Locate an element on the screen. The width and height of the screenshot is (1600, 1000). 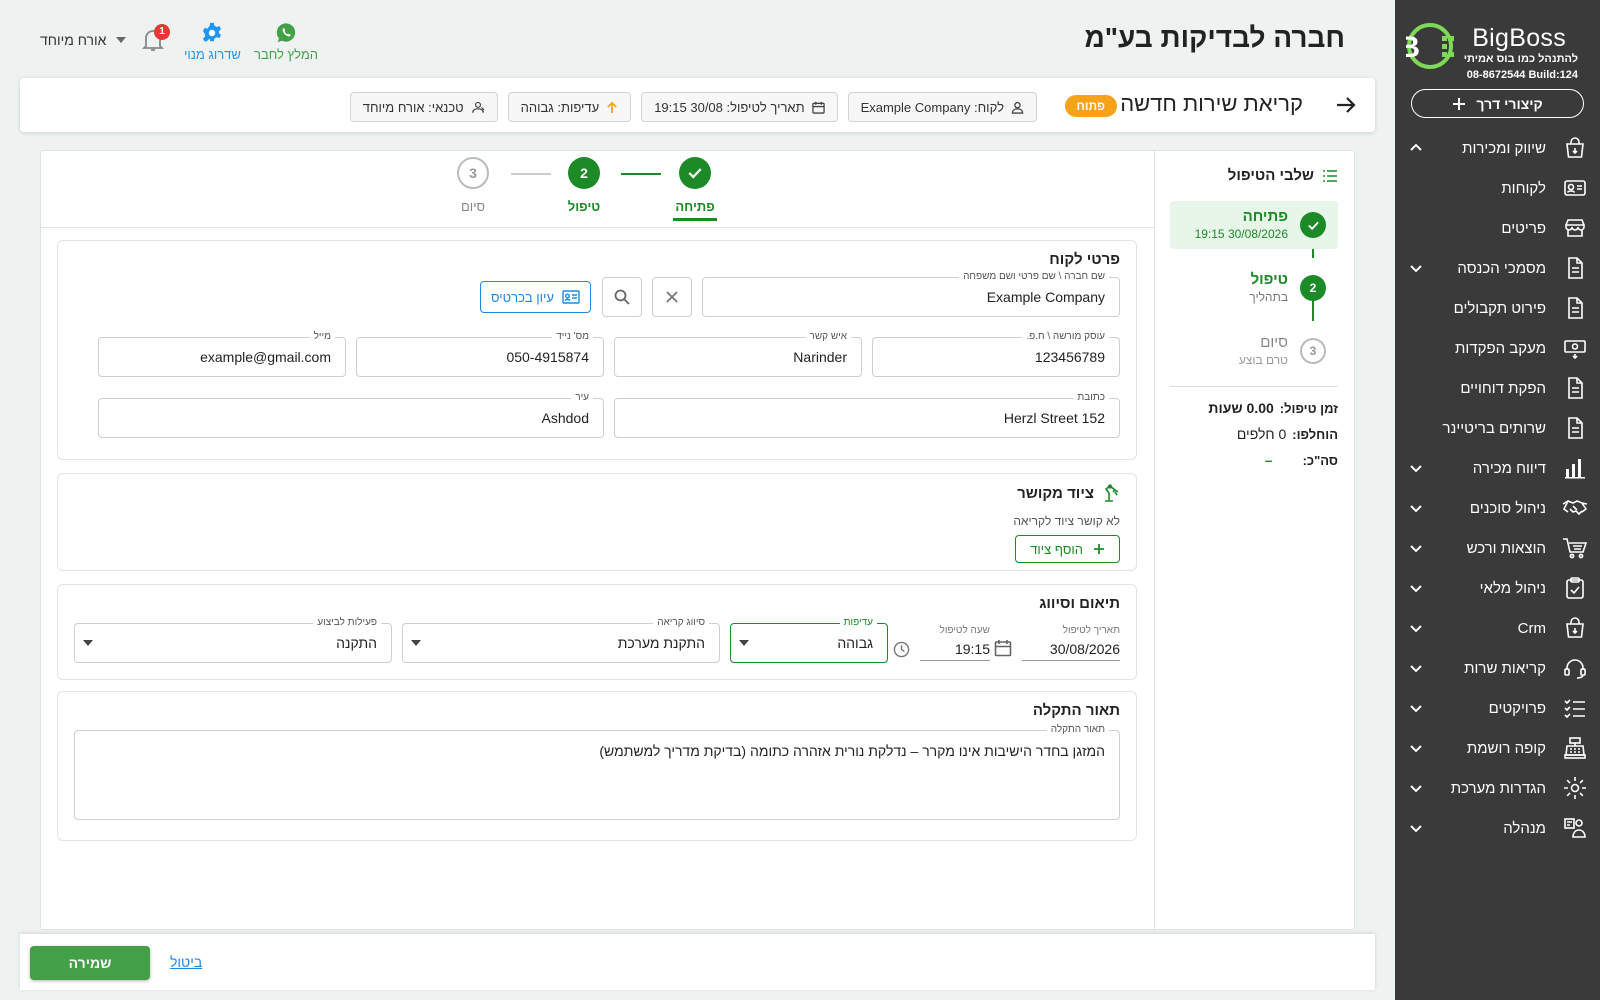
arrow-right-icon is located at coordinates (1346, 105).